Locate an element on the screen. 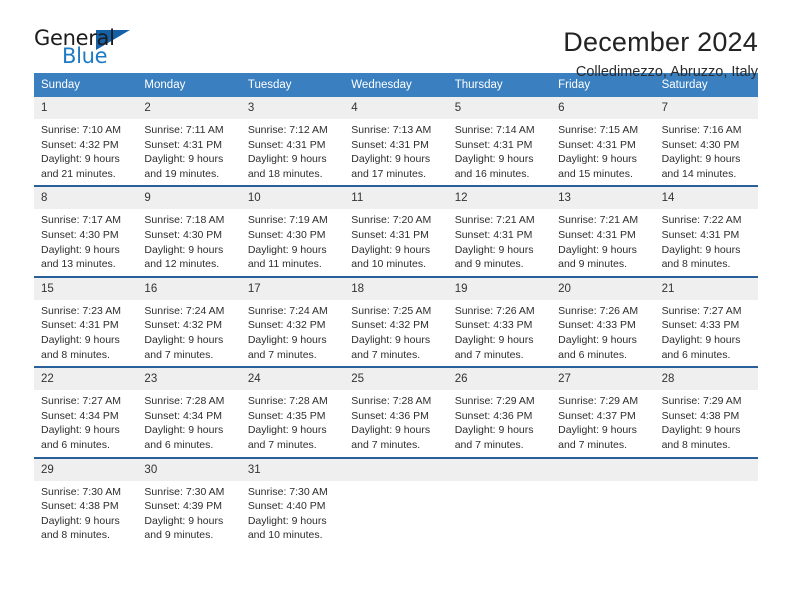  daylight-text: and 17 minutes. is located at coordinates (388, 173).